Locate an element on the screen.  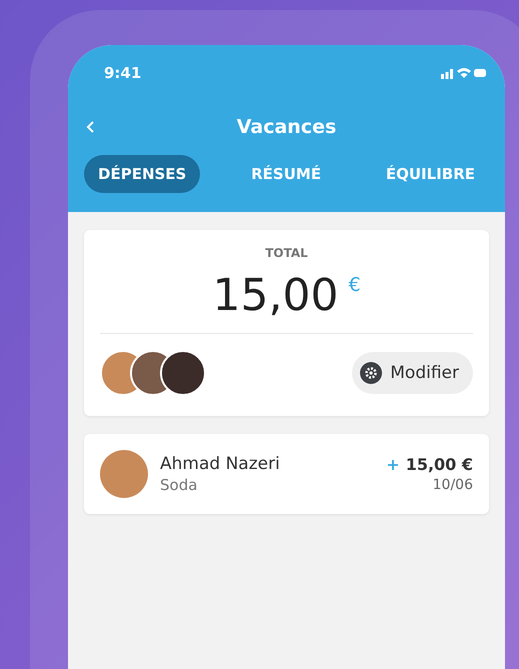
currency-symbol: € is located at coordinates (354, 285).